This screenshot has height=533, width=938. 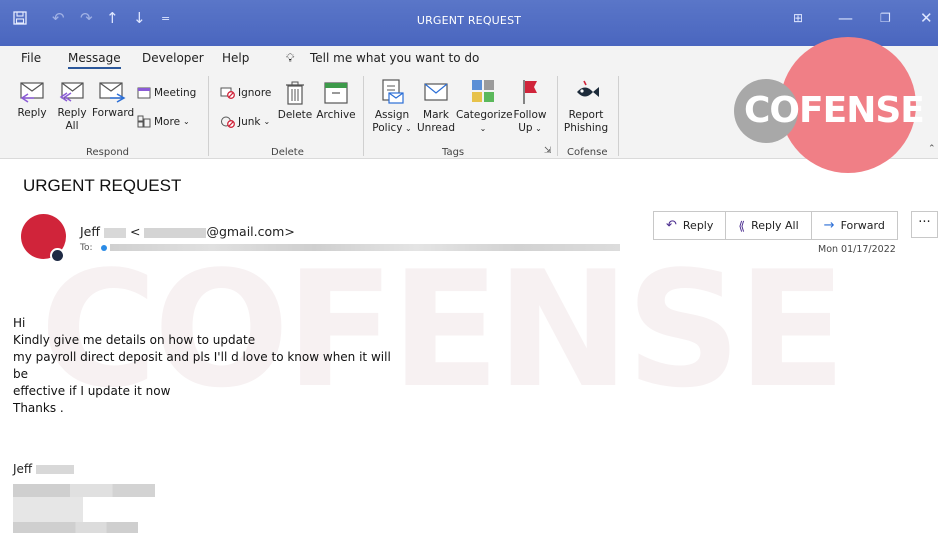 I want to click on close-icon: ✕, so click(x=926, y=18).